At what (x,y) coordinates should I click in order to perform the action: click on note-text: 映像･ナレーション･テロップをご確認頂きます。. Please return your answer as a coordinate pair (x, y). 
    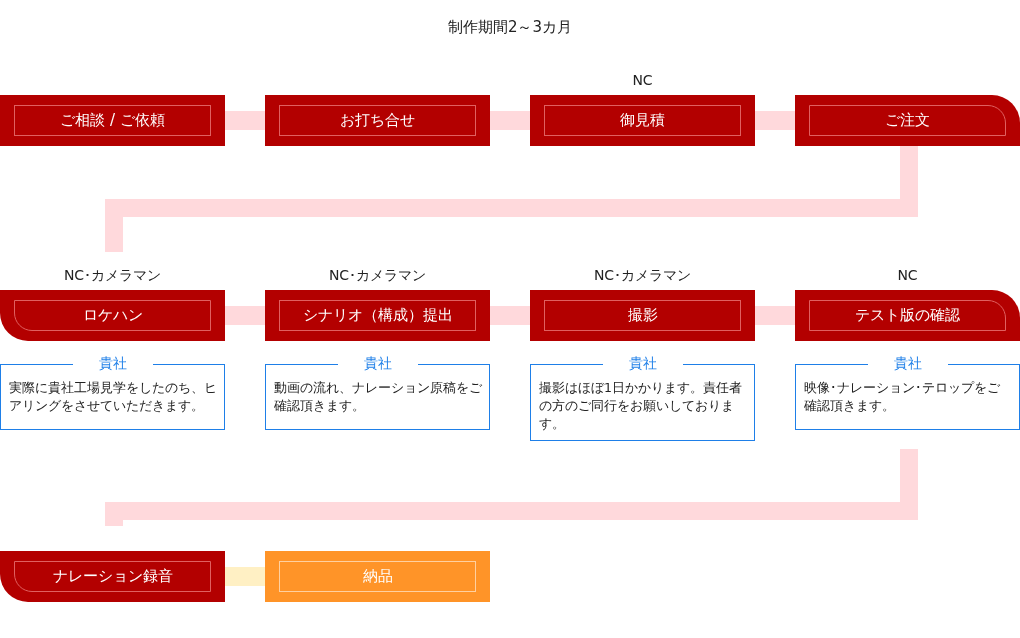
    Looking at the image, I should click on (902, 397).